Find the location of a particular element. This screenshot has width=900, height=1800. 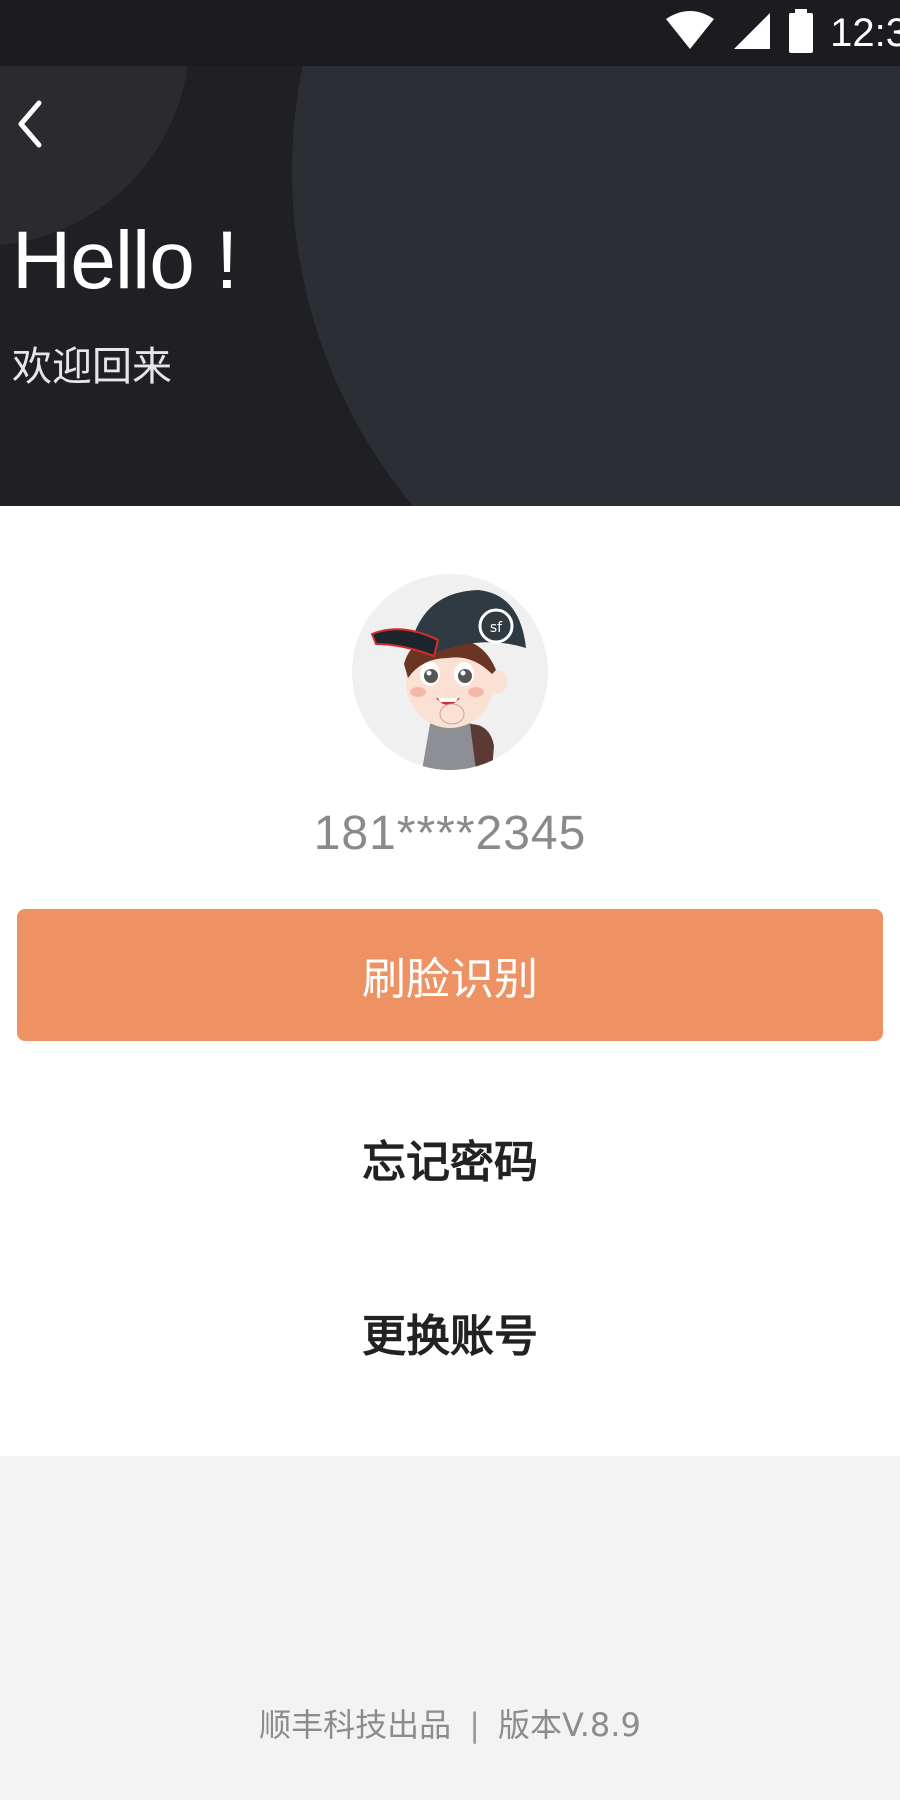

avatar: sf is located at coordinates (450, 672).